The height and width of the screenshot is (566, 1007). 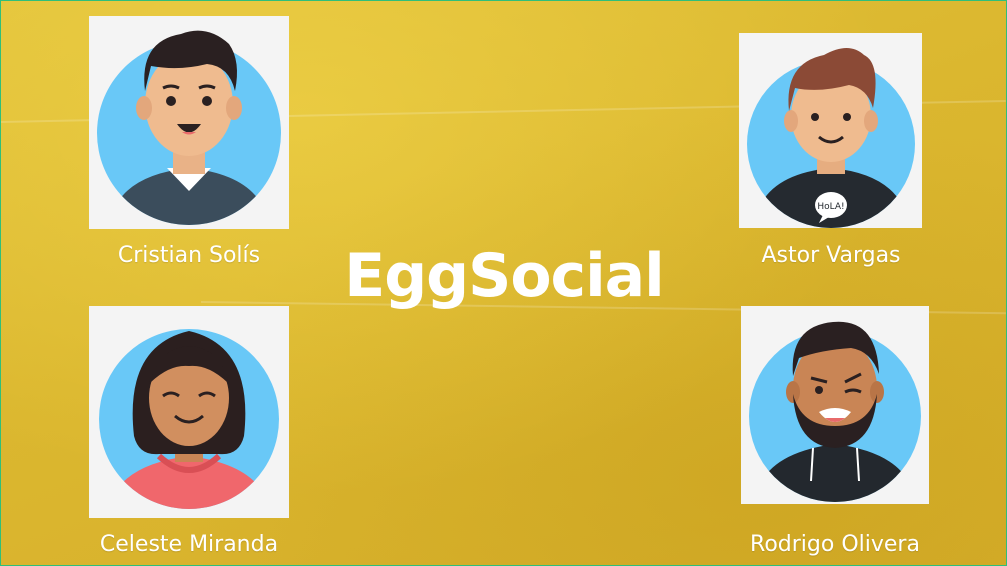 I want to click on man-brown-hair-hola-shirt-avatar-icon: HoLA!, so click(x=831, y=138).